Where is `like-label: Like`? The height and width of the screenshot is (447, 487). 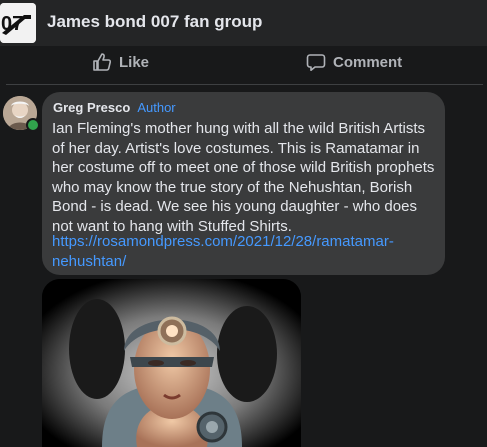
like-label: Like is located at coordinates (134, 62).